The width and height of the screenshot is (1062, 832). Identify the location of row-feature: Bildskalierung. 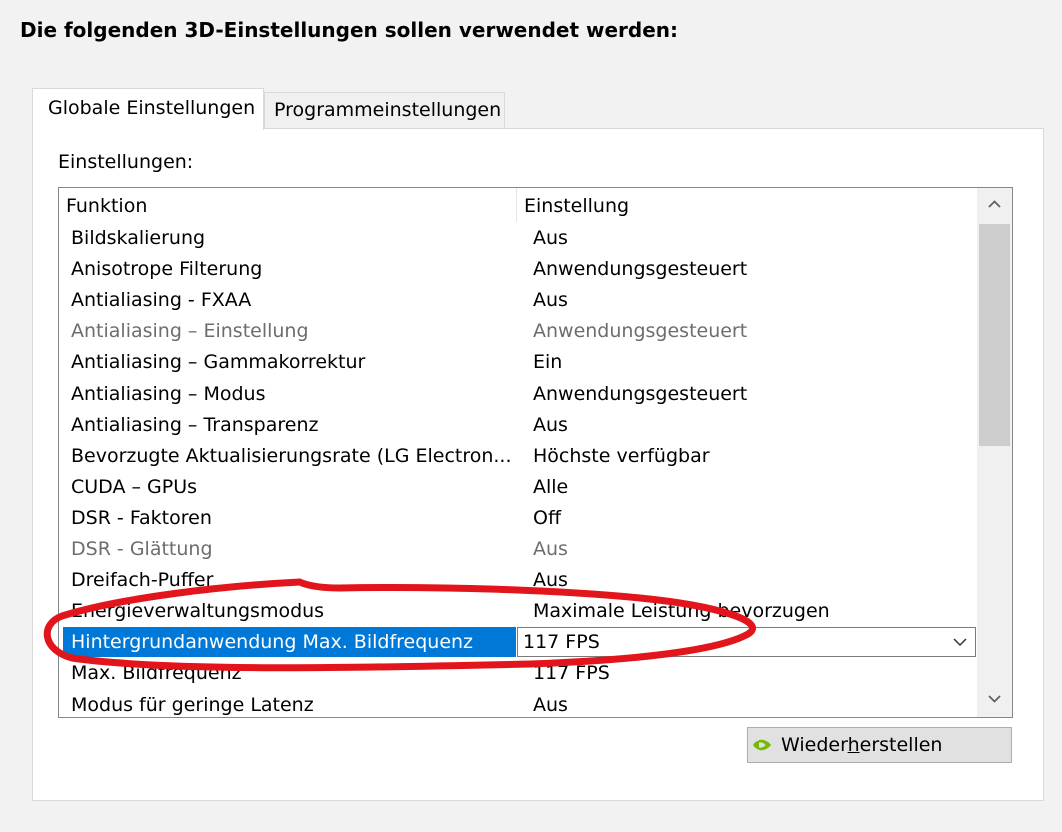
(138, 238).